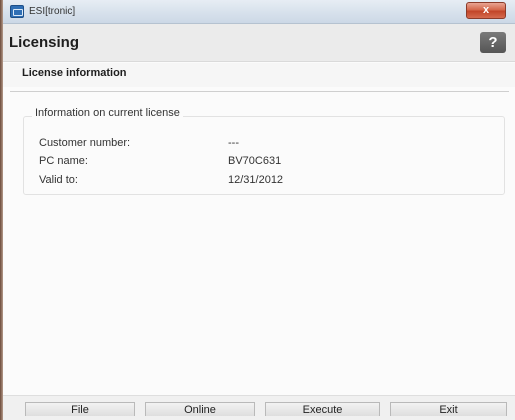  I want to click on valid-to-row: Valid to: 12/31/2012, so click(239, 182).